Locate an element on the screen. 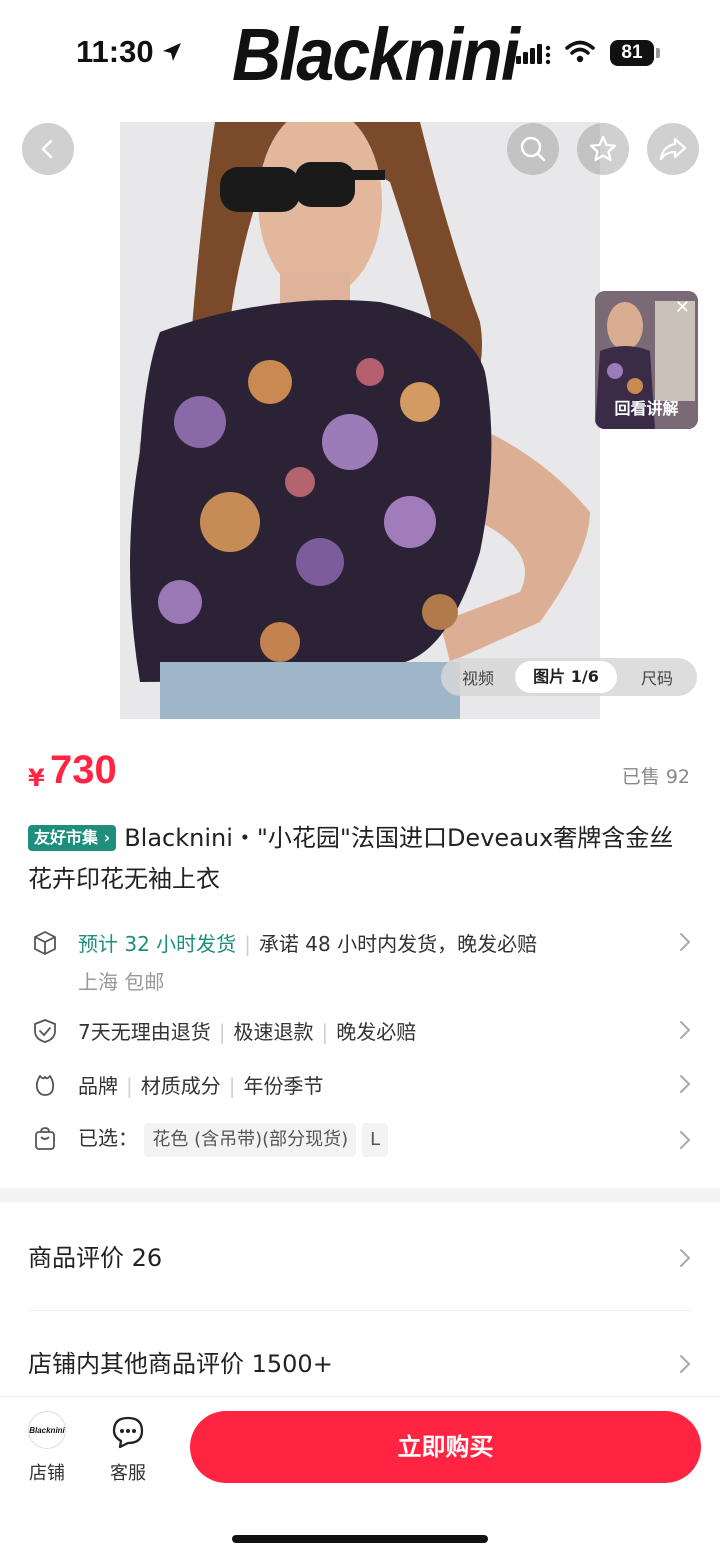 The height and width of the screenshot is (1560, 720). selection-text: 已选： 花色 (含吊带)(部分现货) L is located at coordinates (236, 1139).